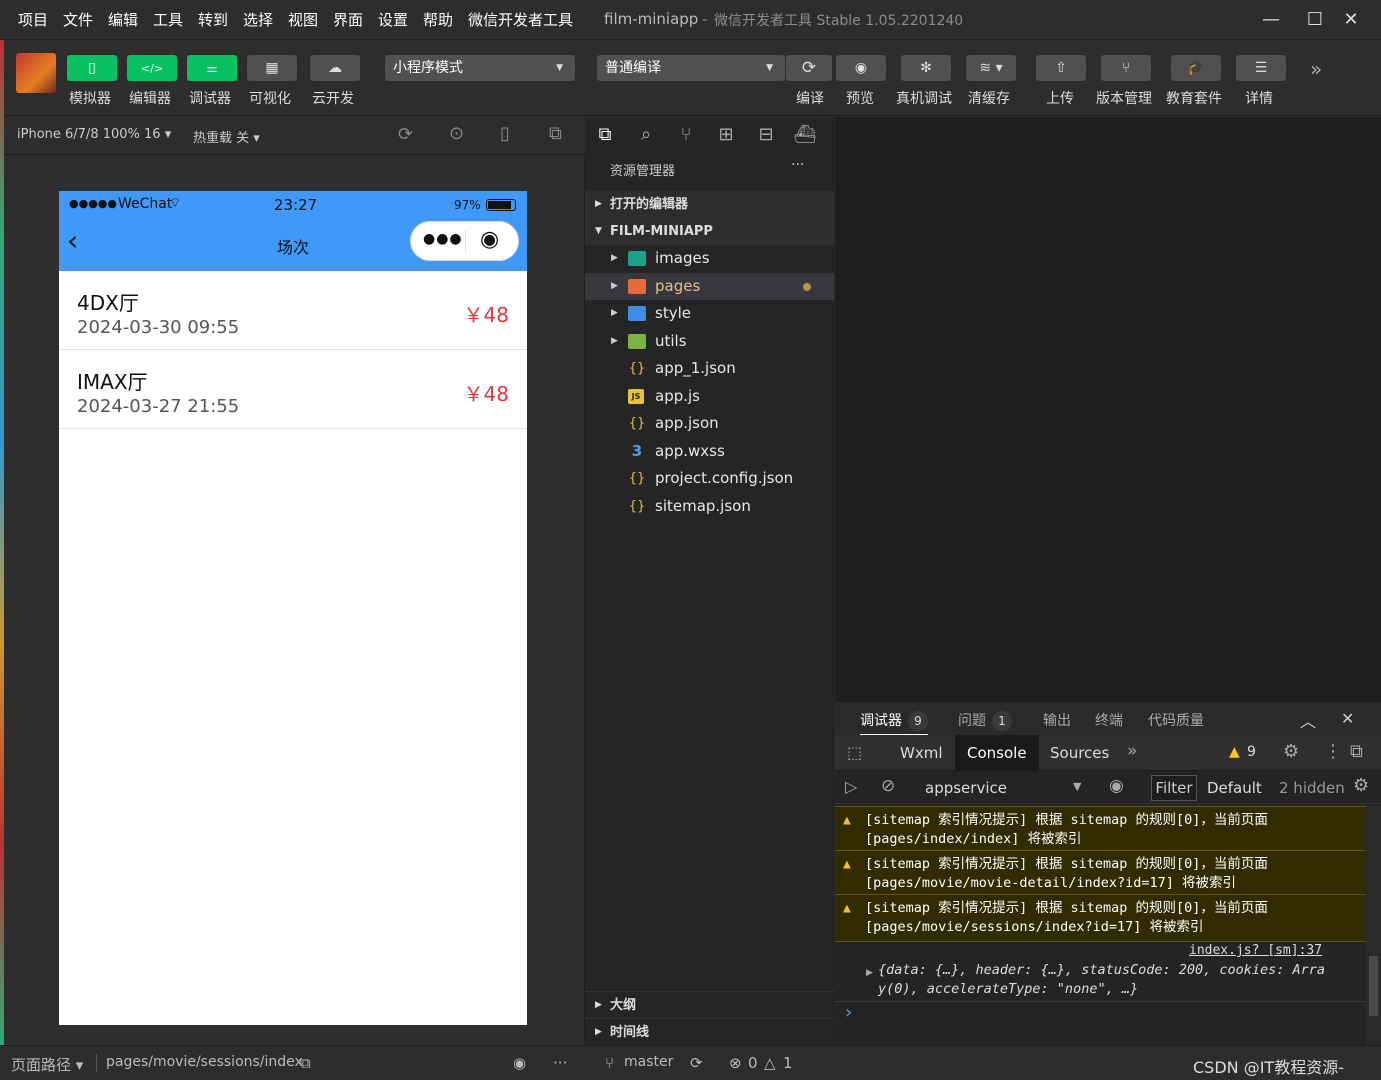  I want to click on debugger-button: ⚌, so click(212, 68).